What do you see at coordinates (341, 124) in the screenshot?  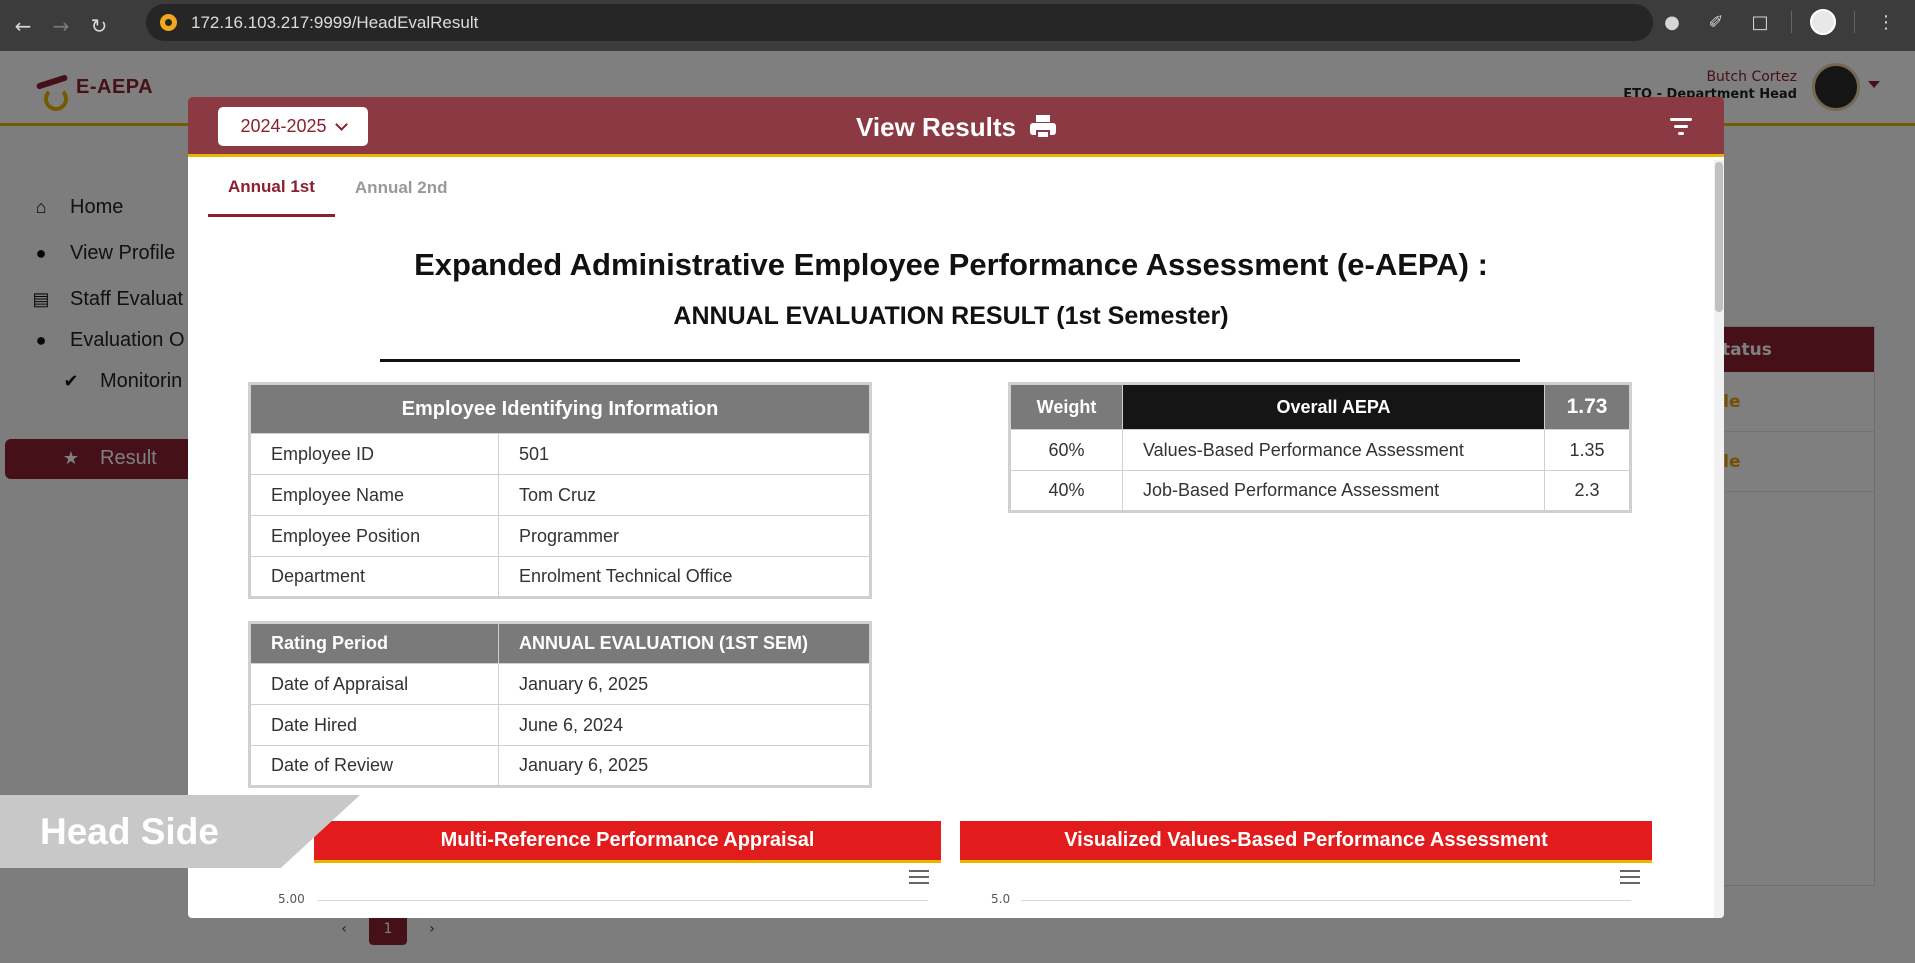 I see `chevron-down-icon` at bounding box center [341, 124].